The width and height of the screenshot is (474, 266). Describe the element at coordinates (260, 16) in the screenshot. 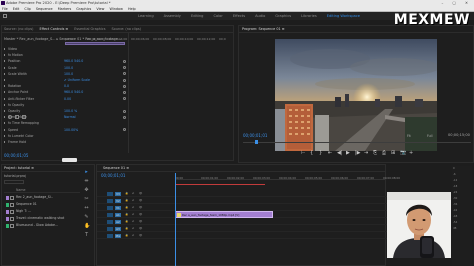

I see `workspace-tab: Audio` at that location.